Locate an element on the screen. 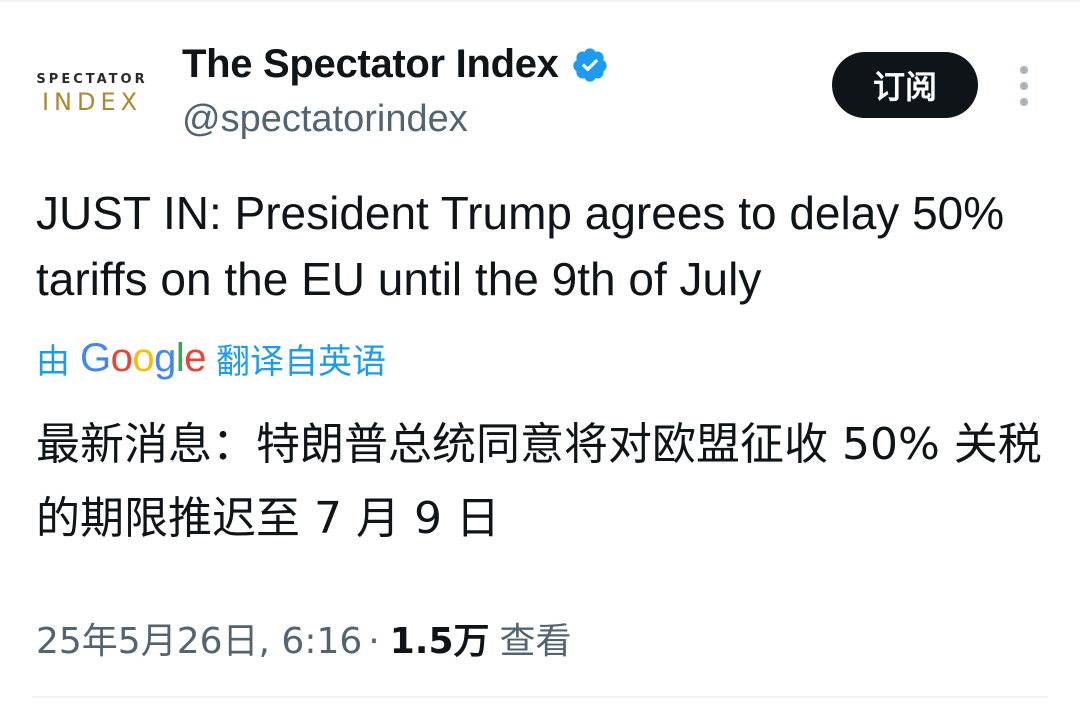  views-count: 1.5万 is located at coordinates (439, 641).